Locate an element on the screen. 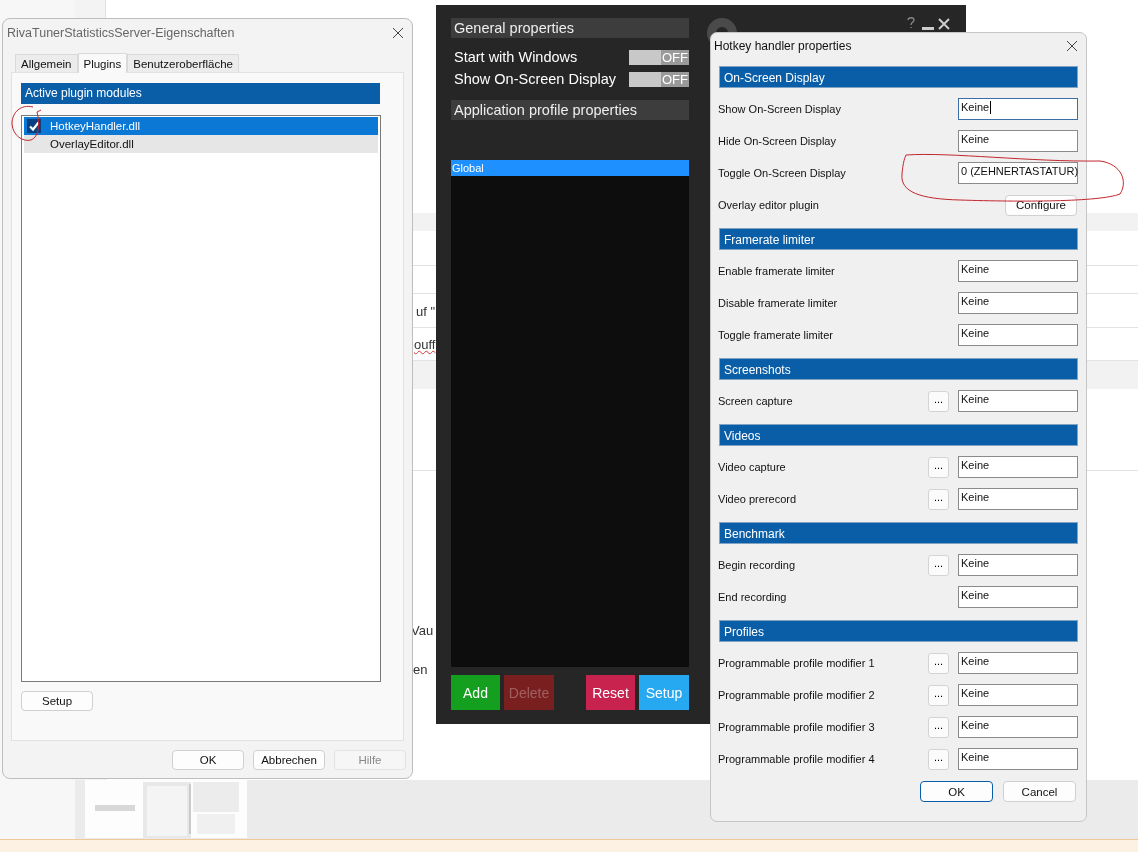 This screenshot has width=1138, height=852. checkbox is located at coordinates (34, 126).